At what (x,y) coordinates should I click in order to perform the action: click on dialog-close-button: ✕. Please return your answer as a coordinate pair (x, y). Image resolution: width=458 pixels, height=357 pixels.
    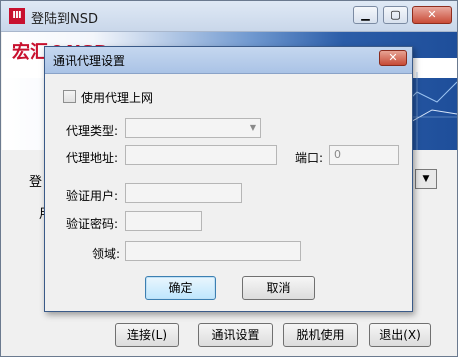
    Looking at the image, I should click on (393, 58).